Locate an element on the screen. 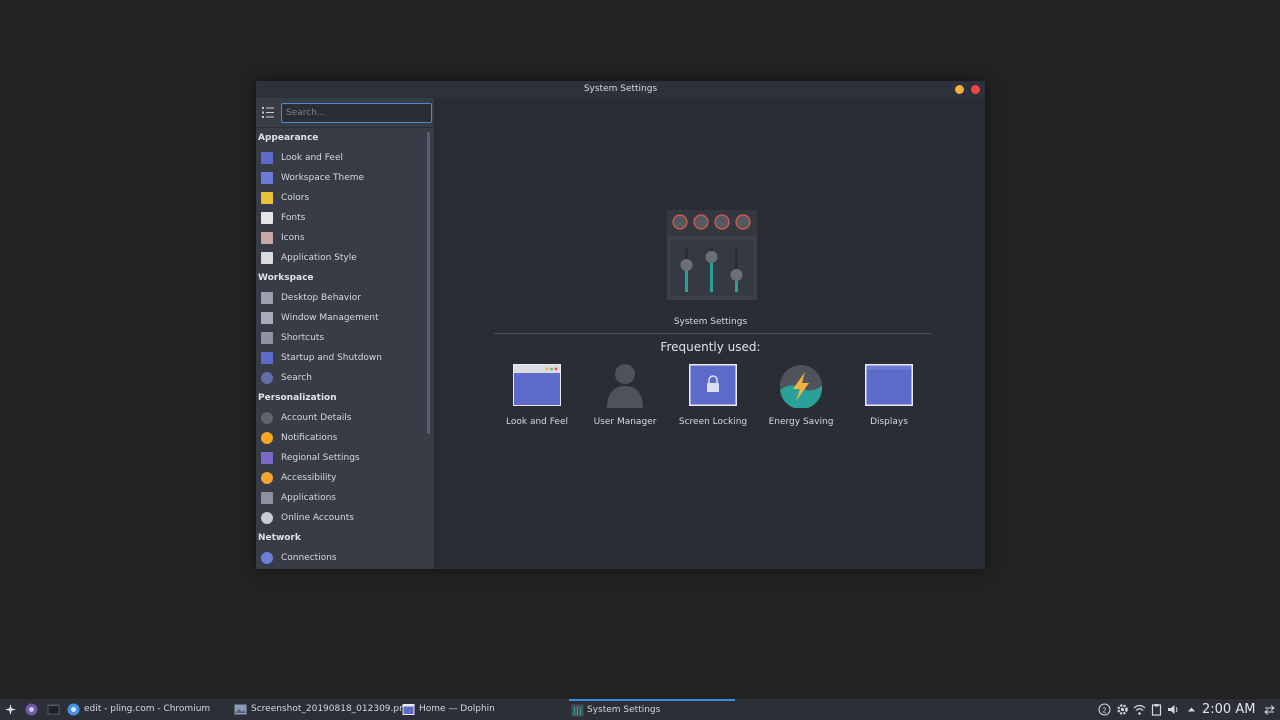 This screenshot has height=720, width=1280. frequently-used-title: Frequently used: is located at coordinates (710, 347).